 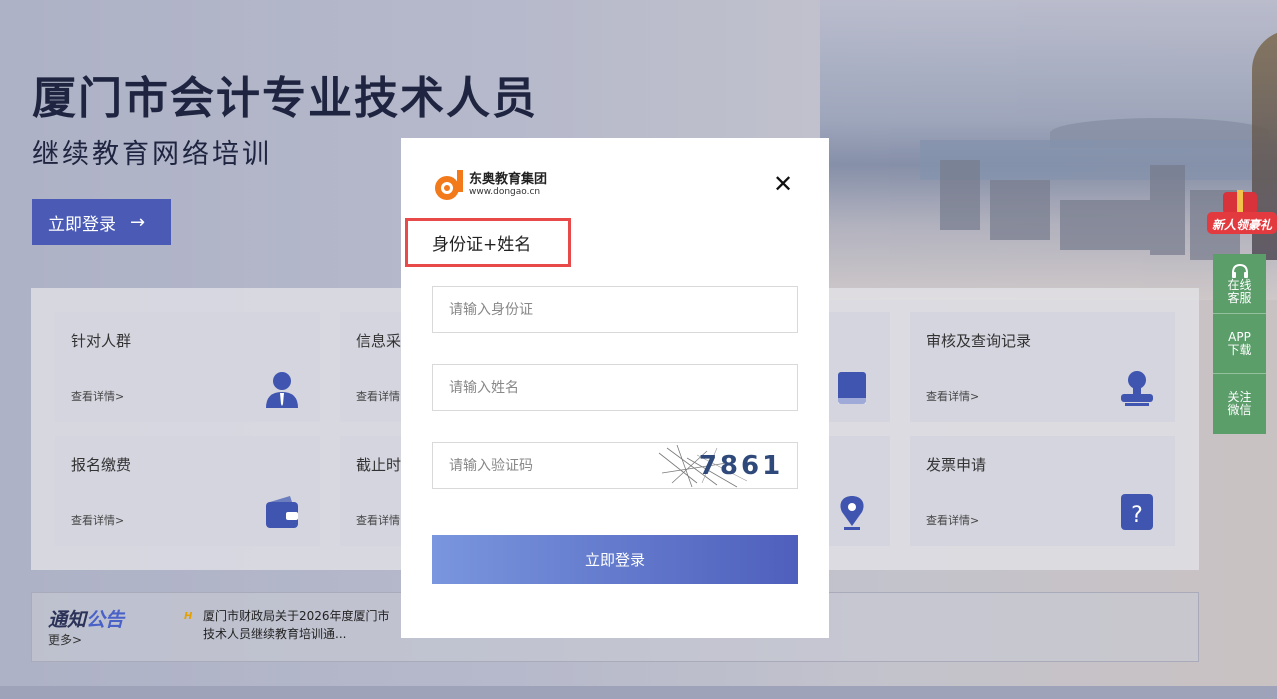 What do you see at coordinates (282, 512) in the screenshot?
I see `wallet-icon` at bounding box center [282, 512].